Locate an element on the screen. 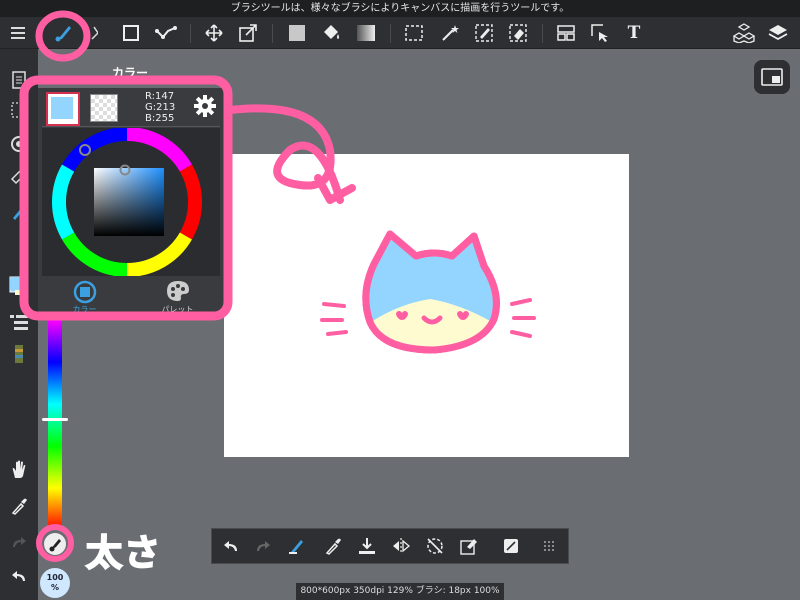 Image resolution: width=800 pixels, height=600 pixels. text-tool-icon: T is located at coordinates (634, 33).